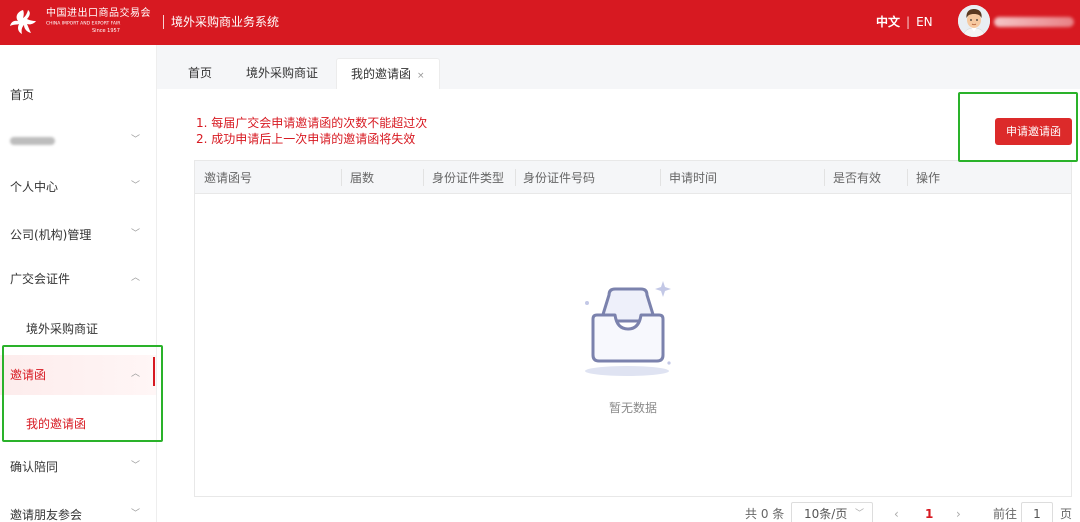  Describe the element at coordinates (34, 187) in the screenshot. I see `sidebar-item-label: 个人中心` at that location.